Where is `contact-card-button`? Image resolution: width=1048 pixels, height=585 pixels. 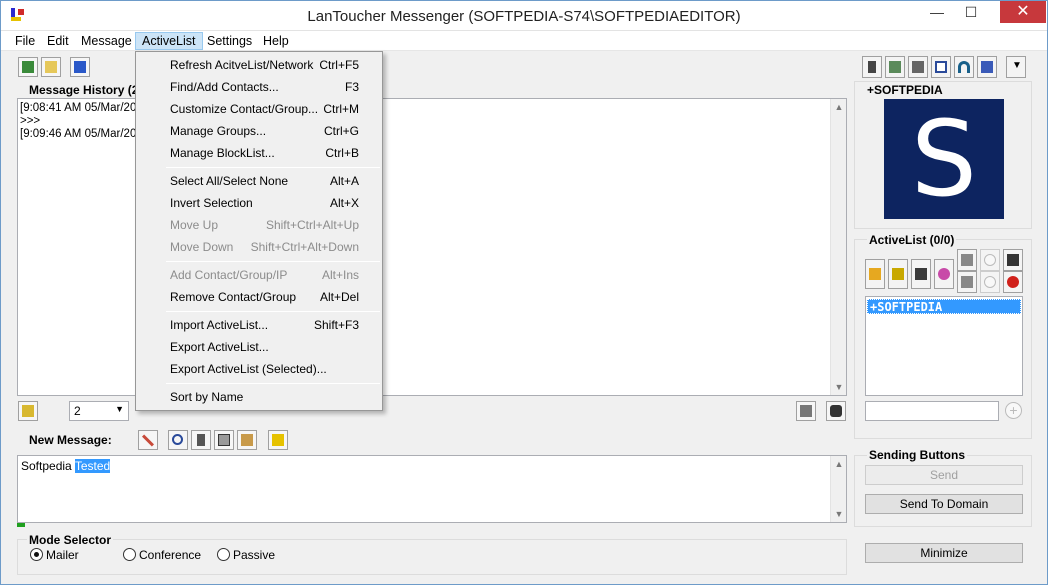 contact-card-button is located at coordinates (898, 274).